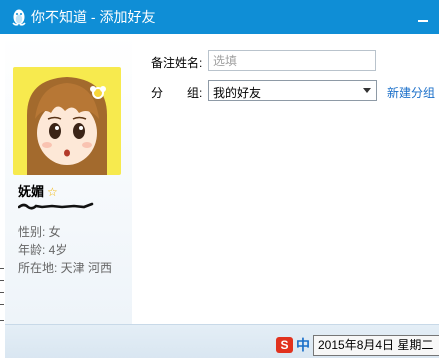 The image size is (439, 358). What do you see at coordinates (39, 232) in the screenshot?
I see `profile-gender: 性别: 女` at bounding box center [39, 232].